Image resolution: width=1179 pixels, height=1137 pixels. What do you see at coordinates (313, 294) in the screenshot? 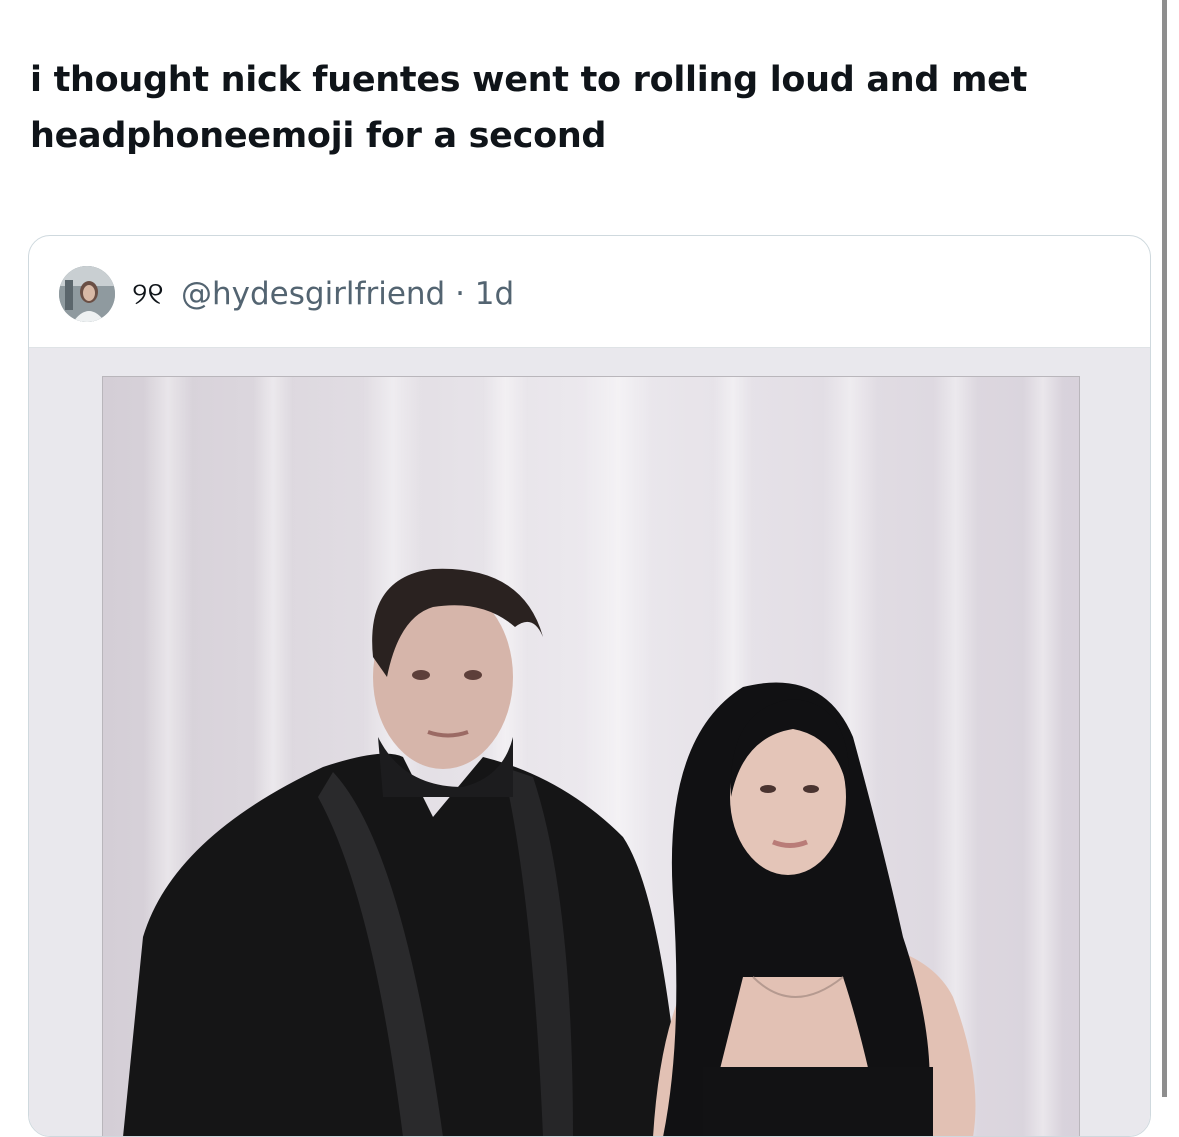
I see `handle: @hydesgirlfriend` at bounding box center [313, 294].